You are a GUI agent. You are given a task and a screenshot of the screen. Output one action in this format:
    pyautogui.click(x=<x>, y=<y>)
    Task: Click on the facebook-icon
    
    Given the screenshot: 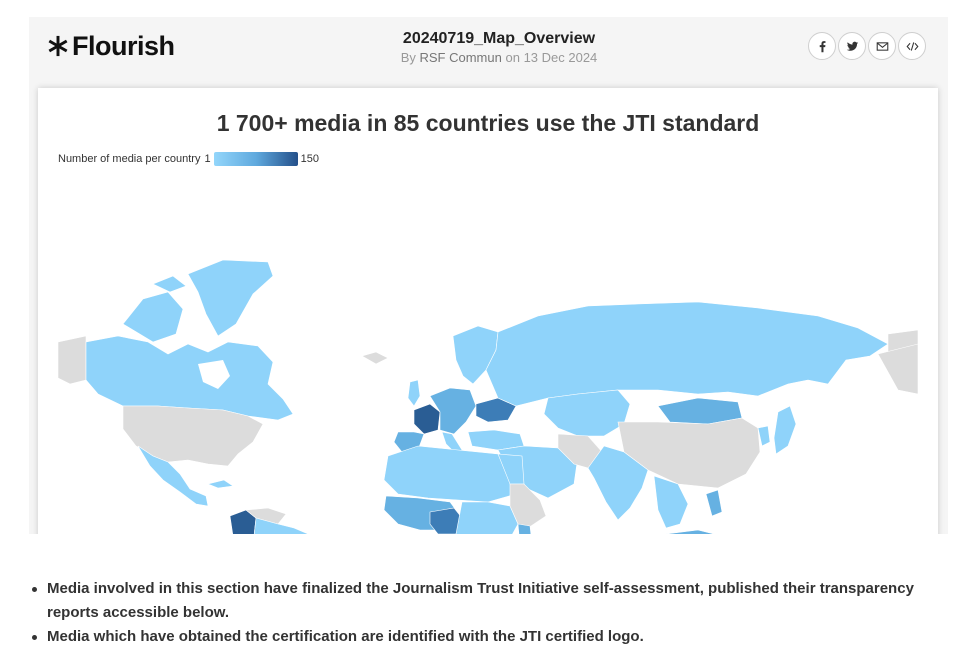 What is the action you would take?
    pyautogui.click(x=822, y=46)
    